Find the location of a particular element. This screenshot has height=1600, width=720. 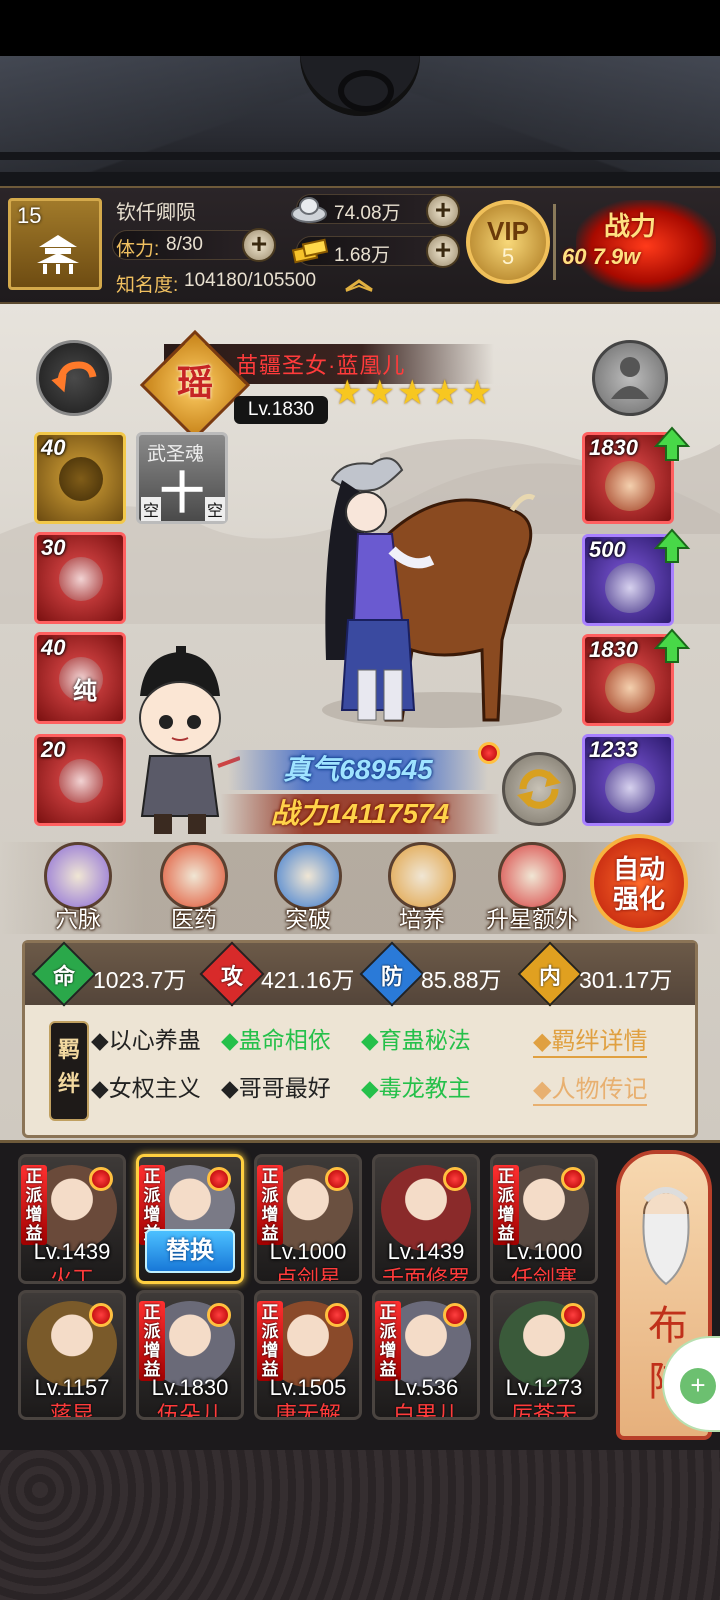

roster-card: 正派增益 Lv.1505 唐无解 is located at coordinates (308, 1355).